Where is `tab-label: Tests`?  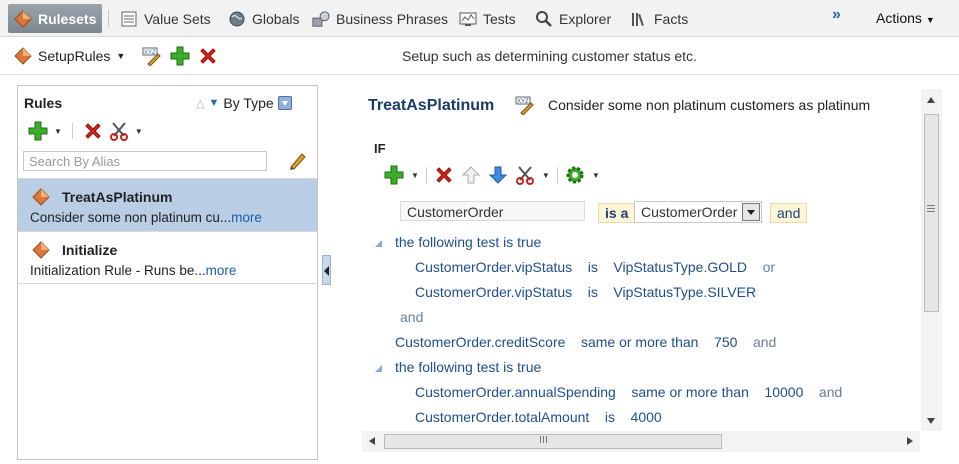 tab-label: Tests is located at coordinates (499, 18).